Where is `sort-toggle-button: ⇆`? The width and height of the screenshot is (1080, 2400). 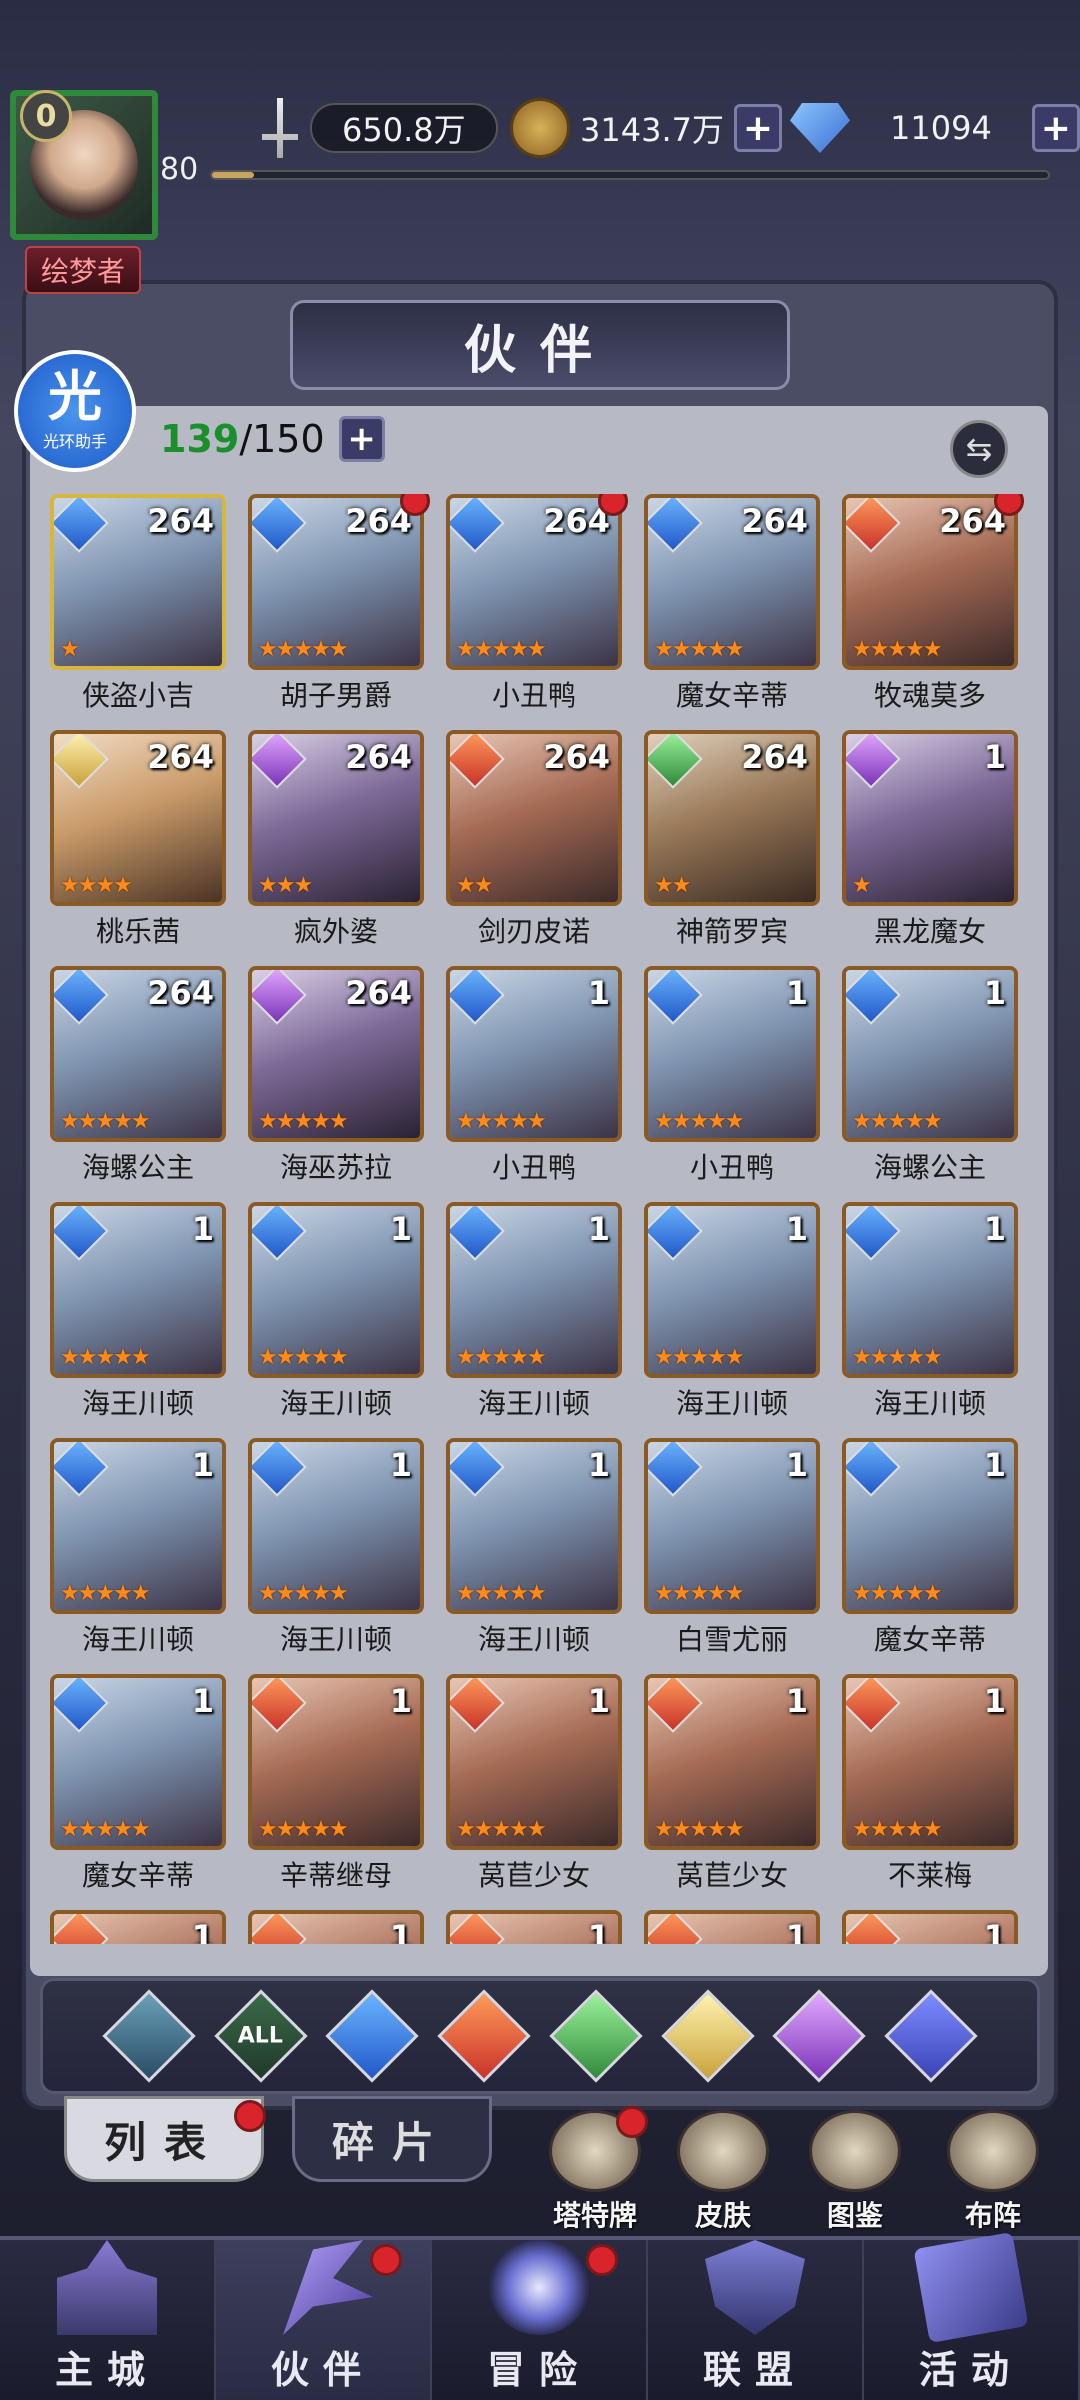
sort-toggle-button: ⇆ is located at coordinates (979, 449).